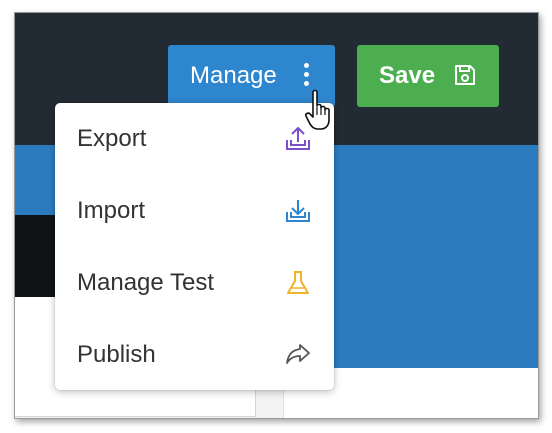 The height and width of the screenshot is (433, 552). I want to click on menu-item-label: Manage Test, so click(145, 282).